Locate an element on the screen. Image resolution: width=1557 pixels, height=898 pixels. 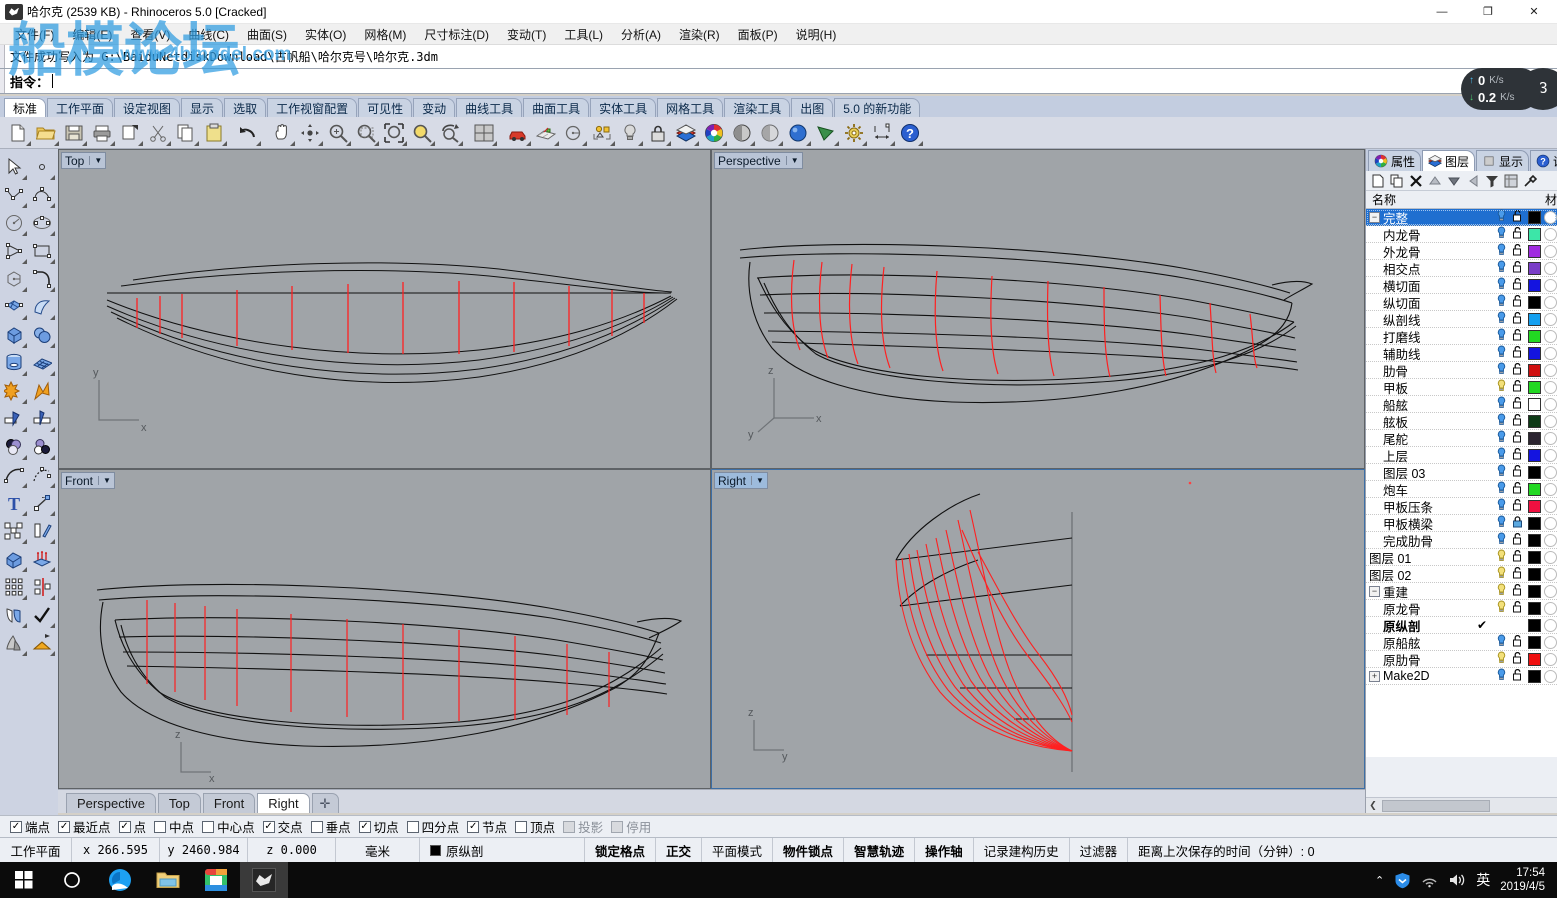
layer-row: 尾舵 is located at coordinates (1461, 438).